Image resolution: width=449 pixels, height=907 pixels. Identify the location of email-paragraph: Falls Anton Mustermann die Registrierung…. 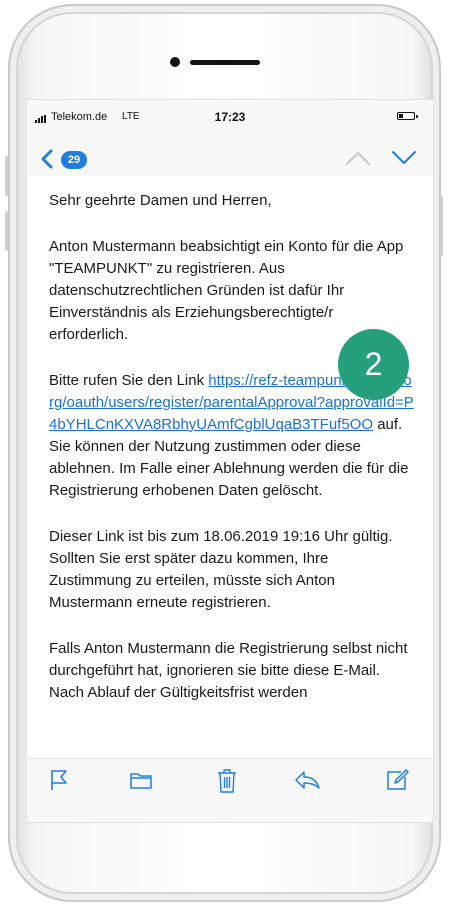
(228, 670).